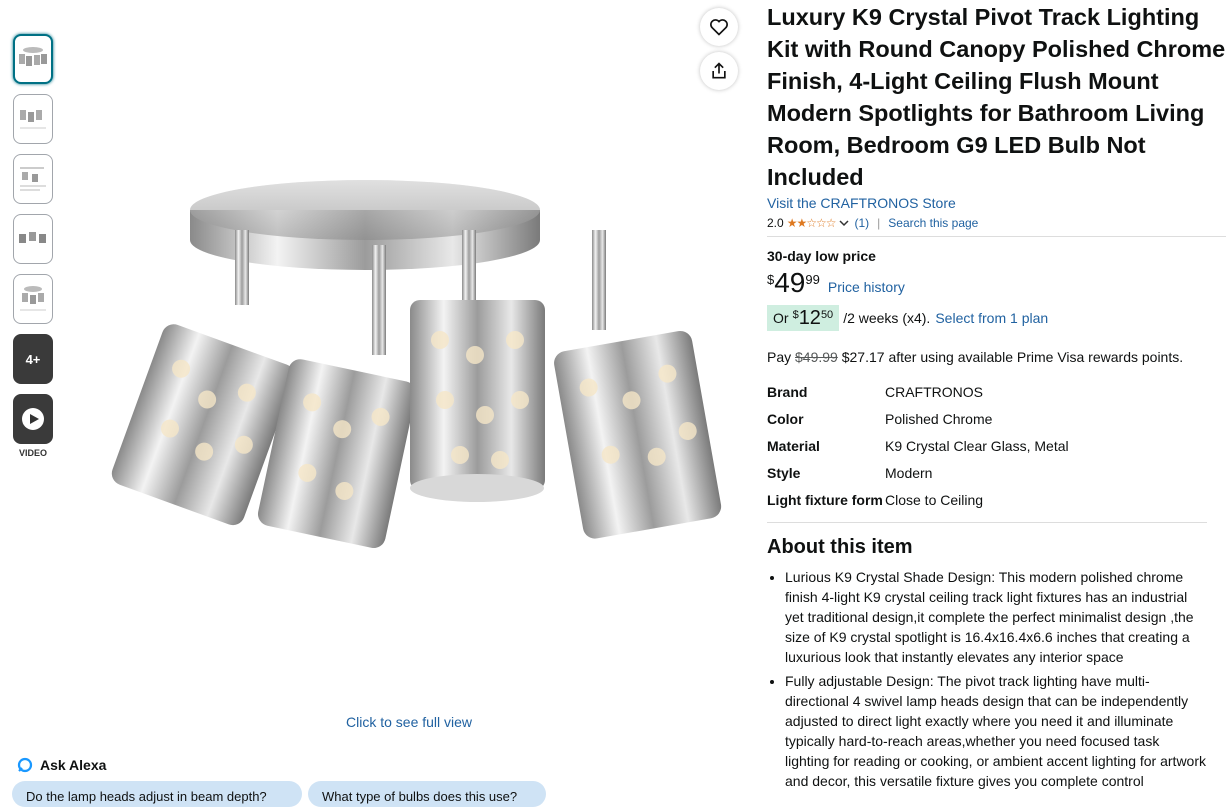 The height and width of the screenshot is (807, 1226). Describe the element at coordinates (939, 419) in the screenshot. I see `attribute-value: Polished Chrome` at that location.